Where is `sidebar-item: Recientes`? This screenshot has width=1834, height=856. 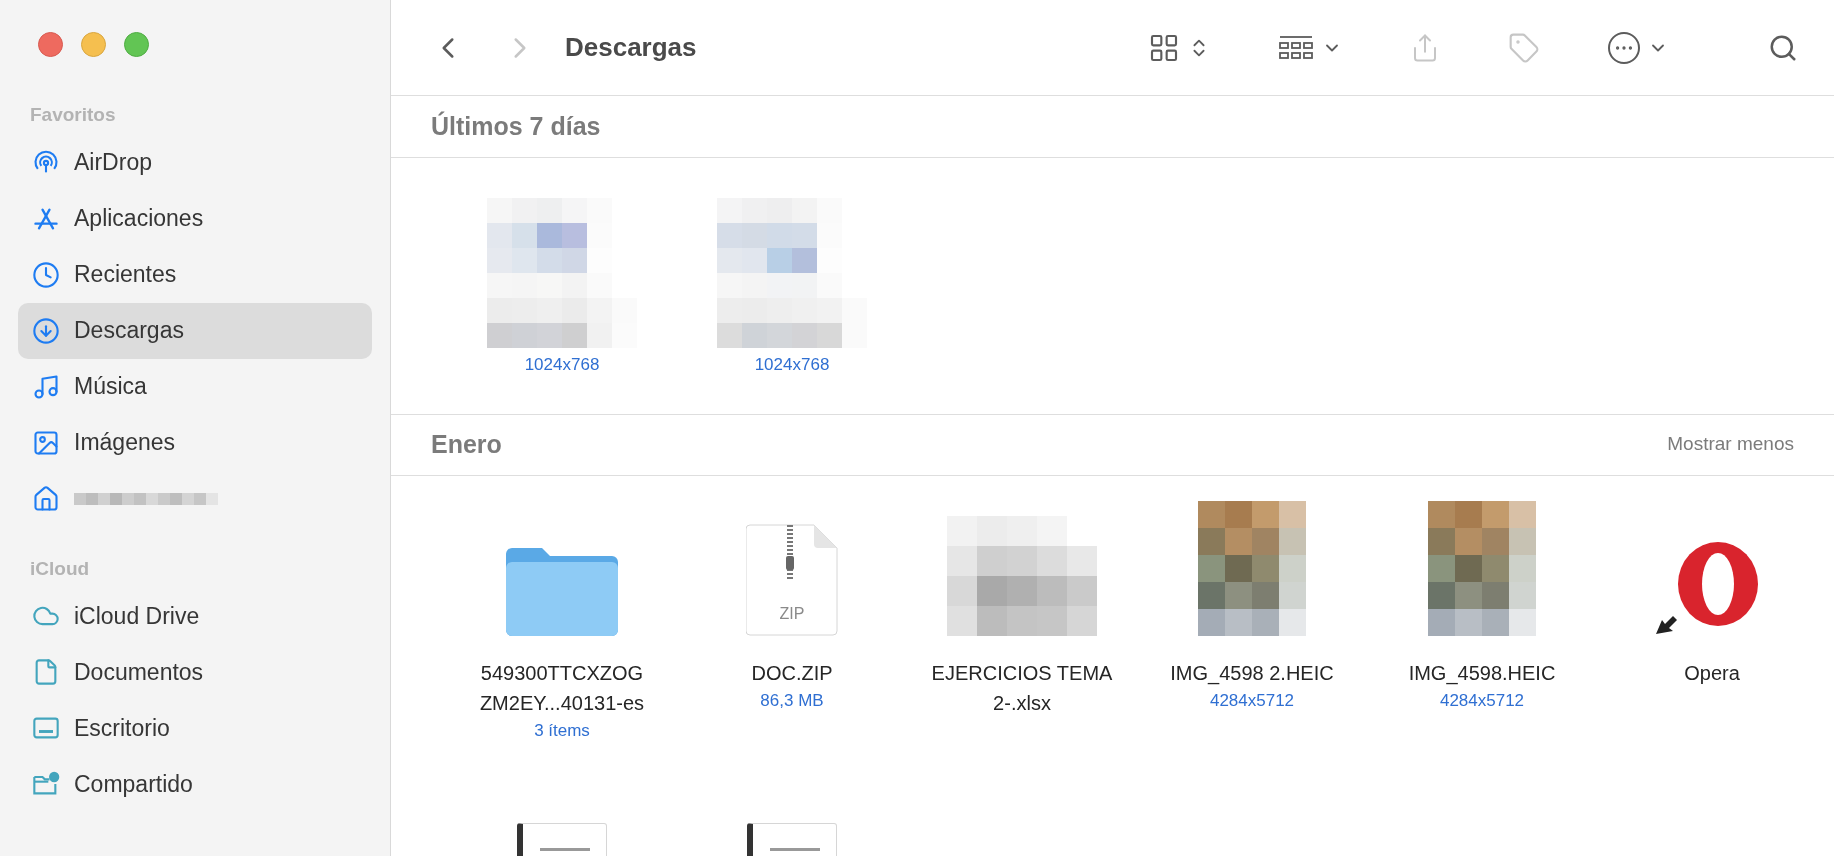
sidebar-item: Recientes is located at coordinates (195, 274).